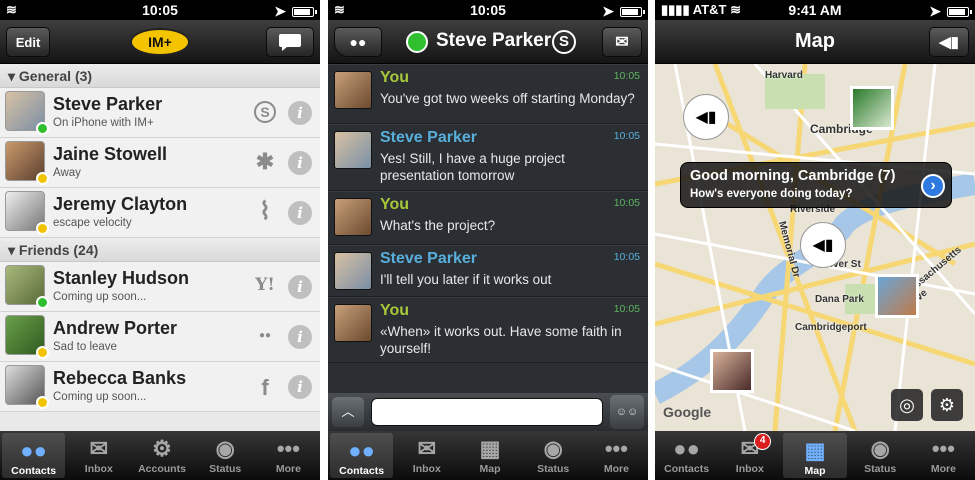 This screenshot has width=975, height=480. I want to click on location-icon: ➤, so click(608, 11).